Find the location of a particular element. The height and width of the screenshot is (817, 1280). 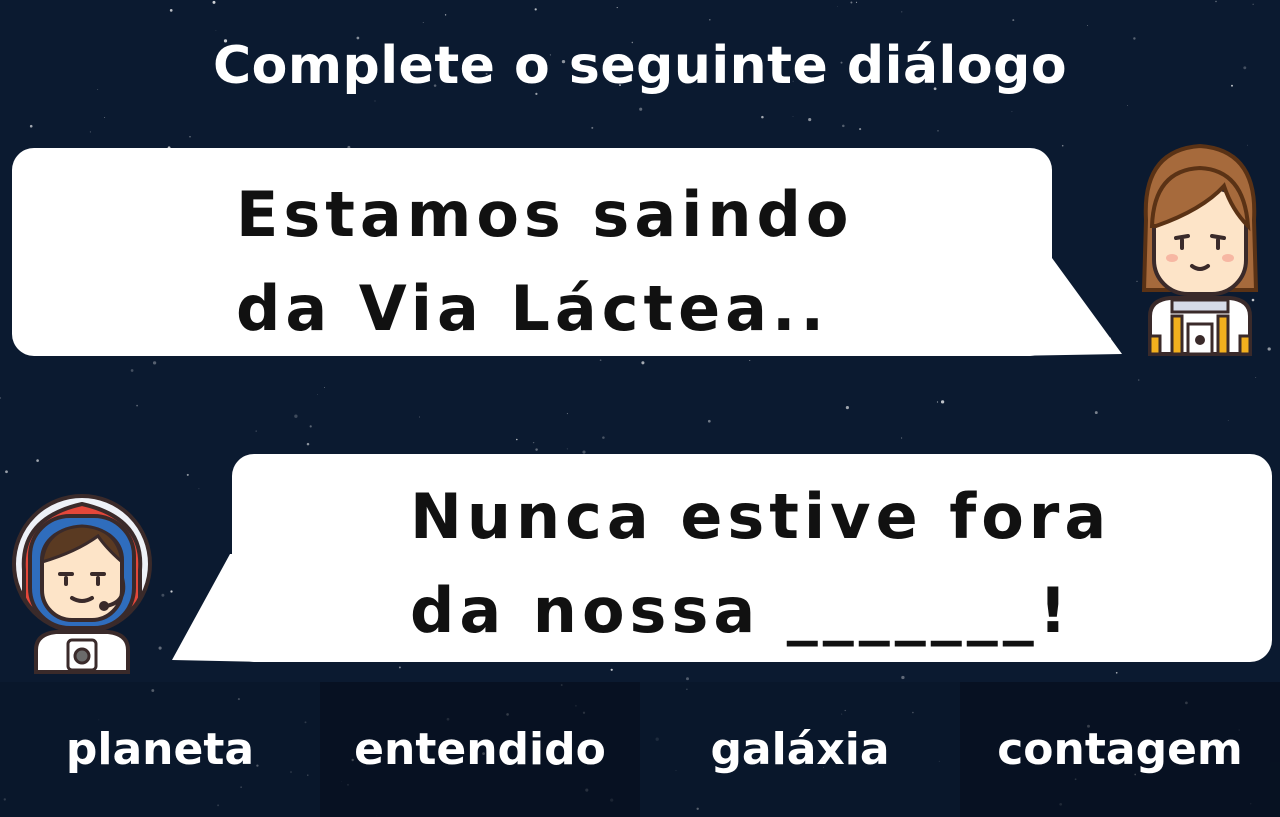

dialogue-line-1: Estamos saindo da Via Láctea.. is located at coordinates (545, 261).